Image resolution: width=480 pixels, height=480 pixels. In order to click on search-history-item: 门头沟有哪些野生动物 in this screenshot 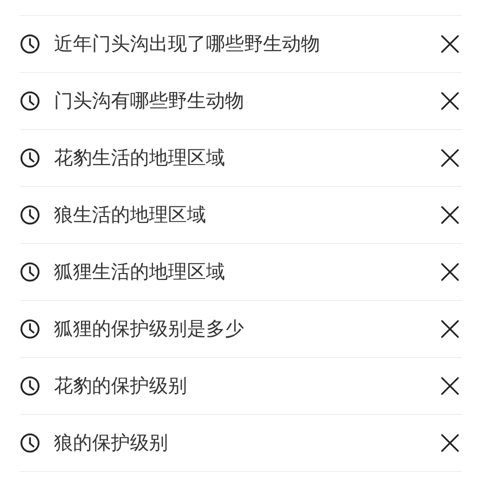, I will do `click(247, 101)`.